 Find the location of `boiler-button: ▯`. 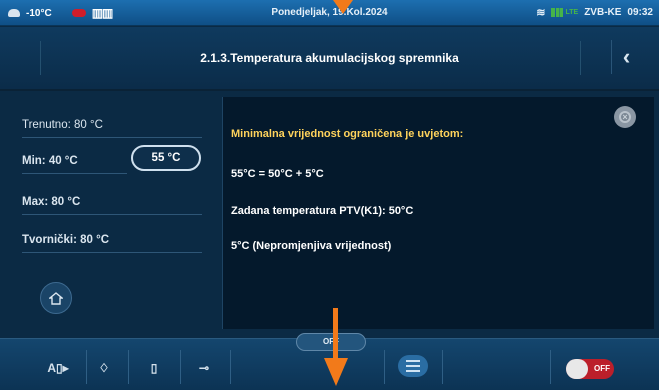

boiler-button: ▯ is located at coordinates (154, 368).